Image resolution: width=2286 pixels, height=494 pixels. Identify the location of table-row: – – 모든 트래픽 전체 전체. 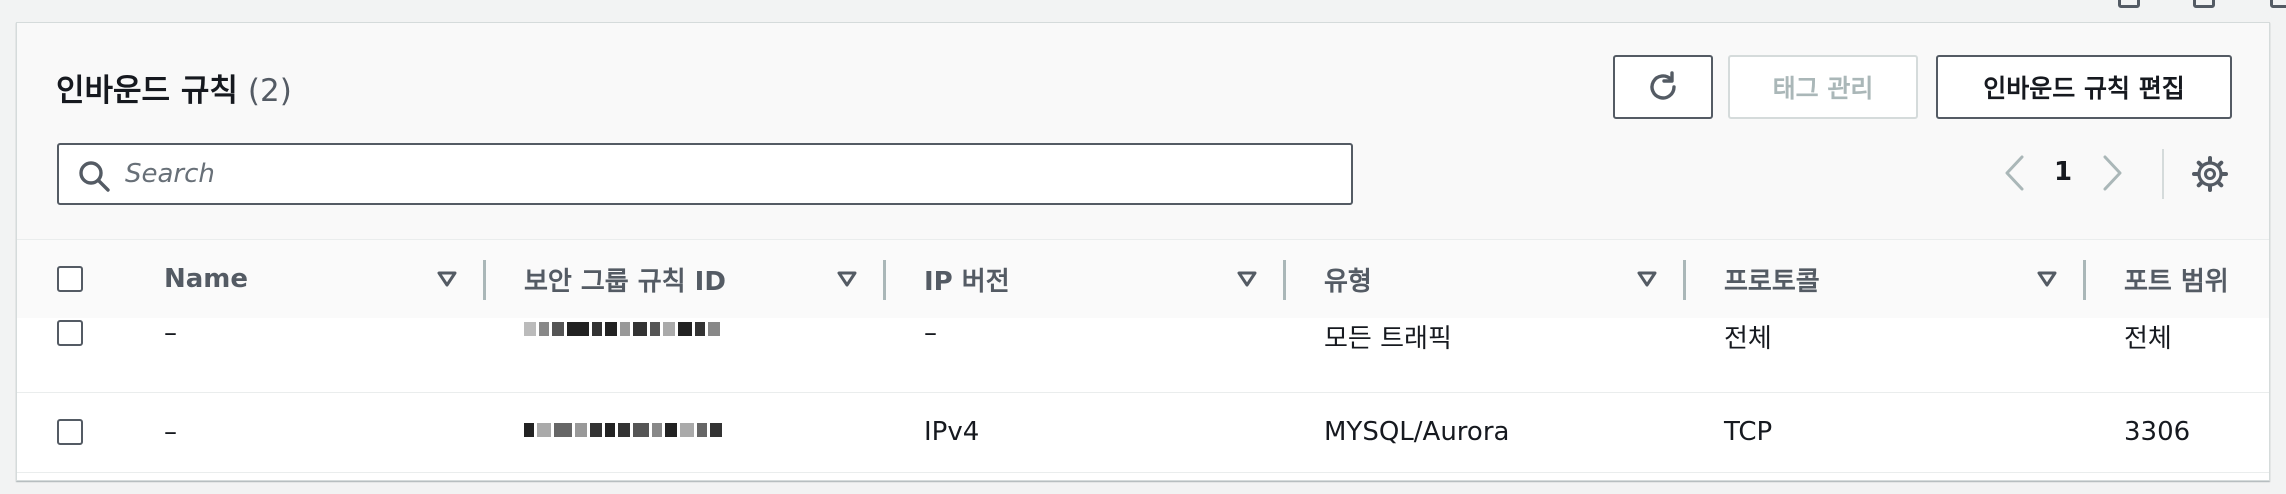
(1143, 355).